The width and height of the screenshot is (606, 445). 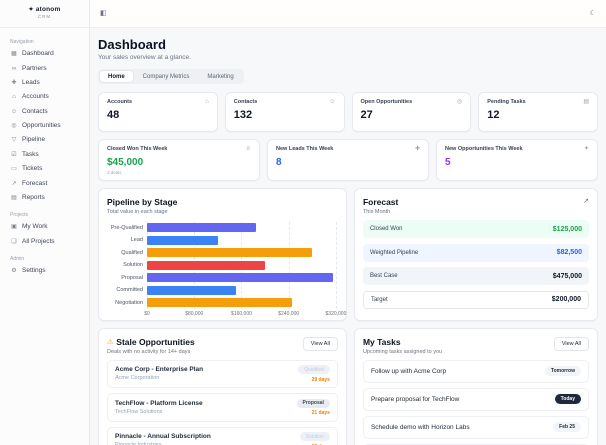 I want to click on nav-section-label-admin: Admin, so click(x=17, y=258).